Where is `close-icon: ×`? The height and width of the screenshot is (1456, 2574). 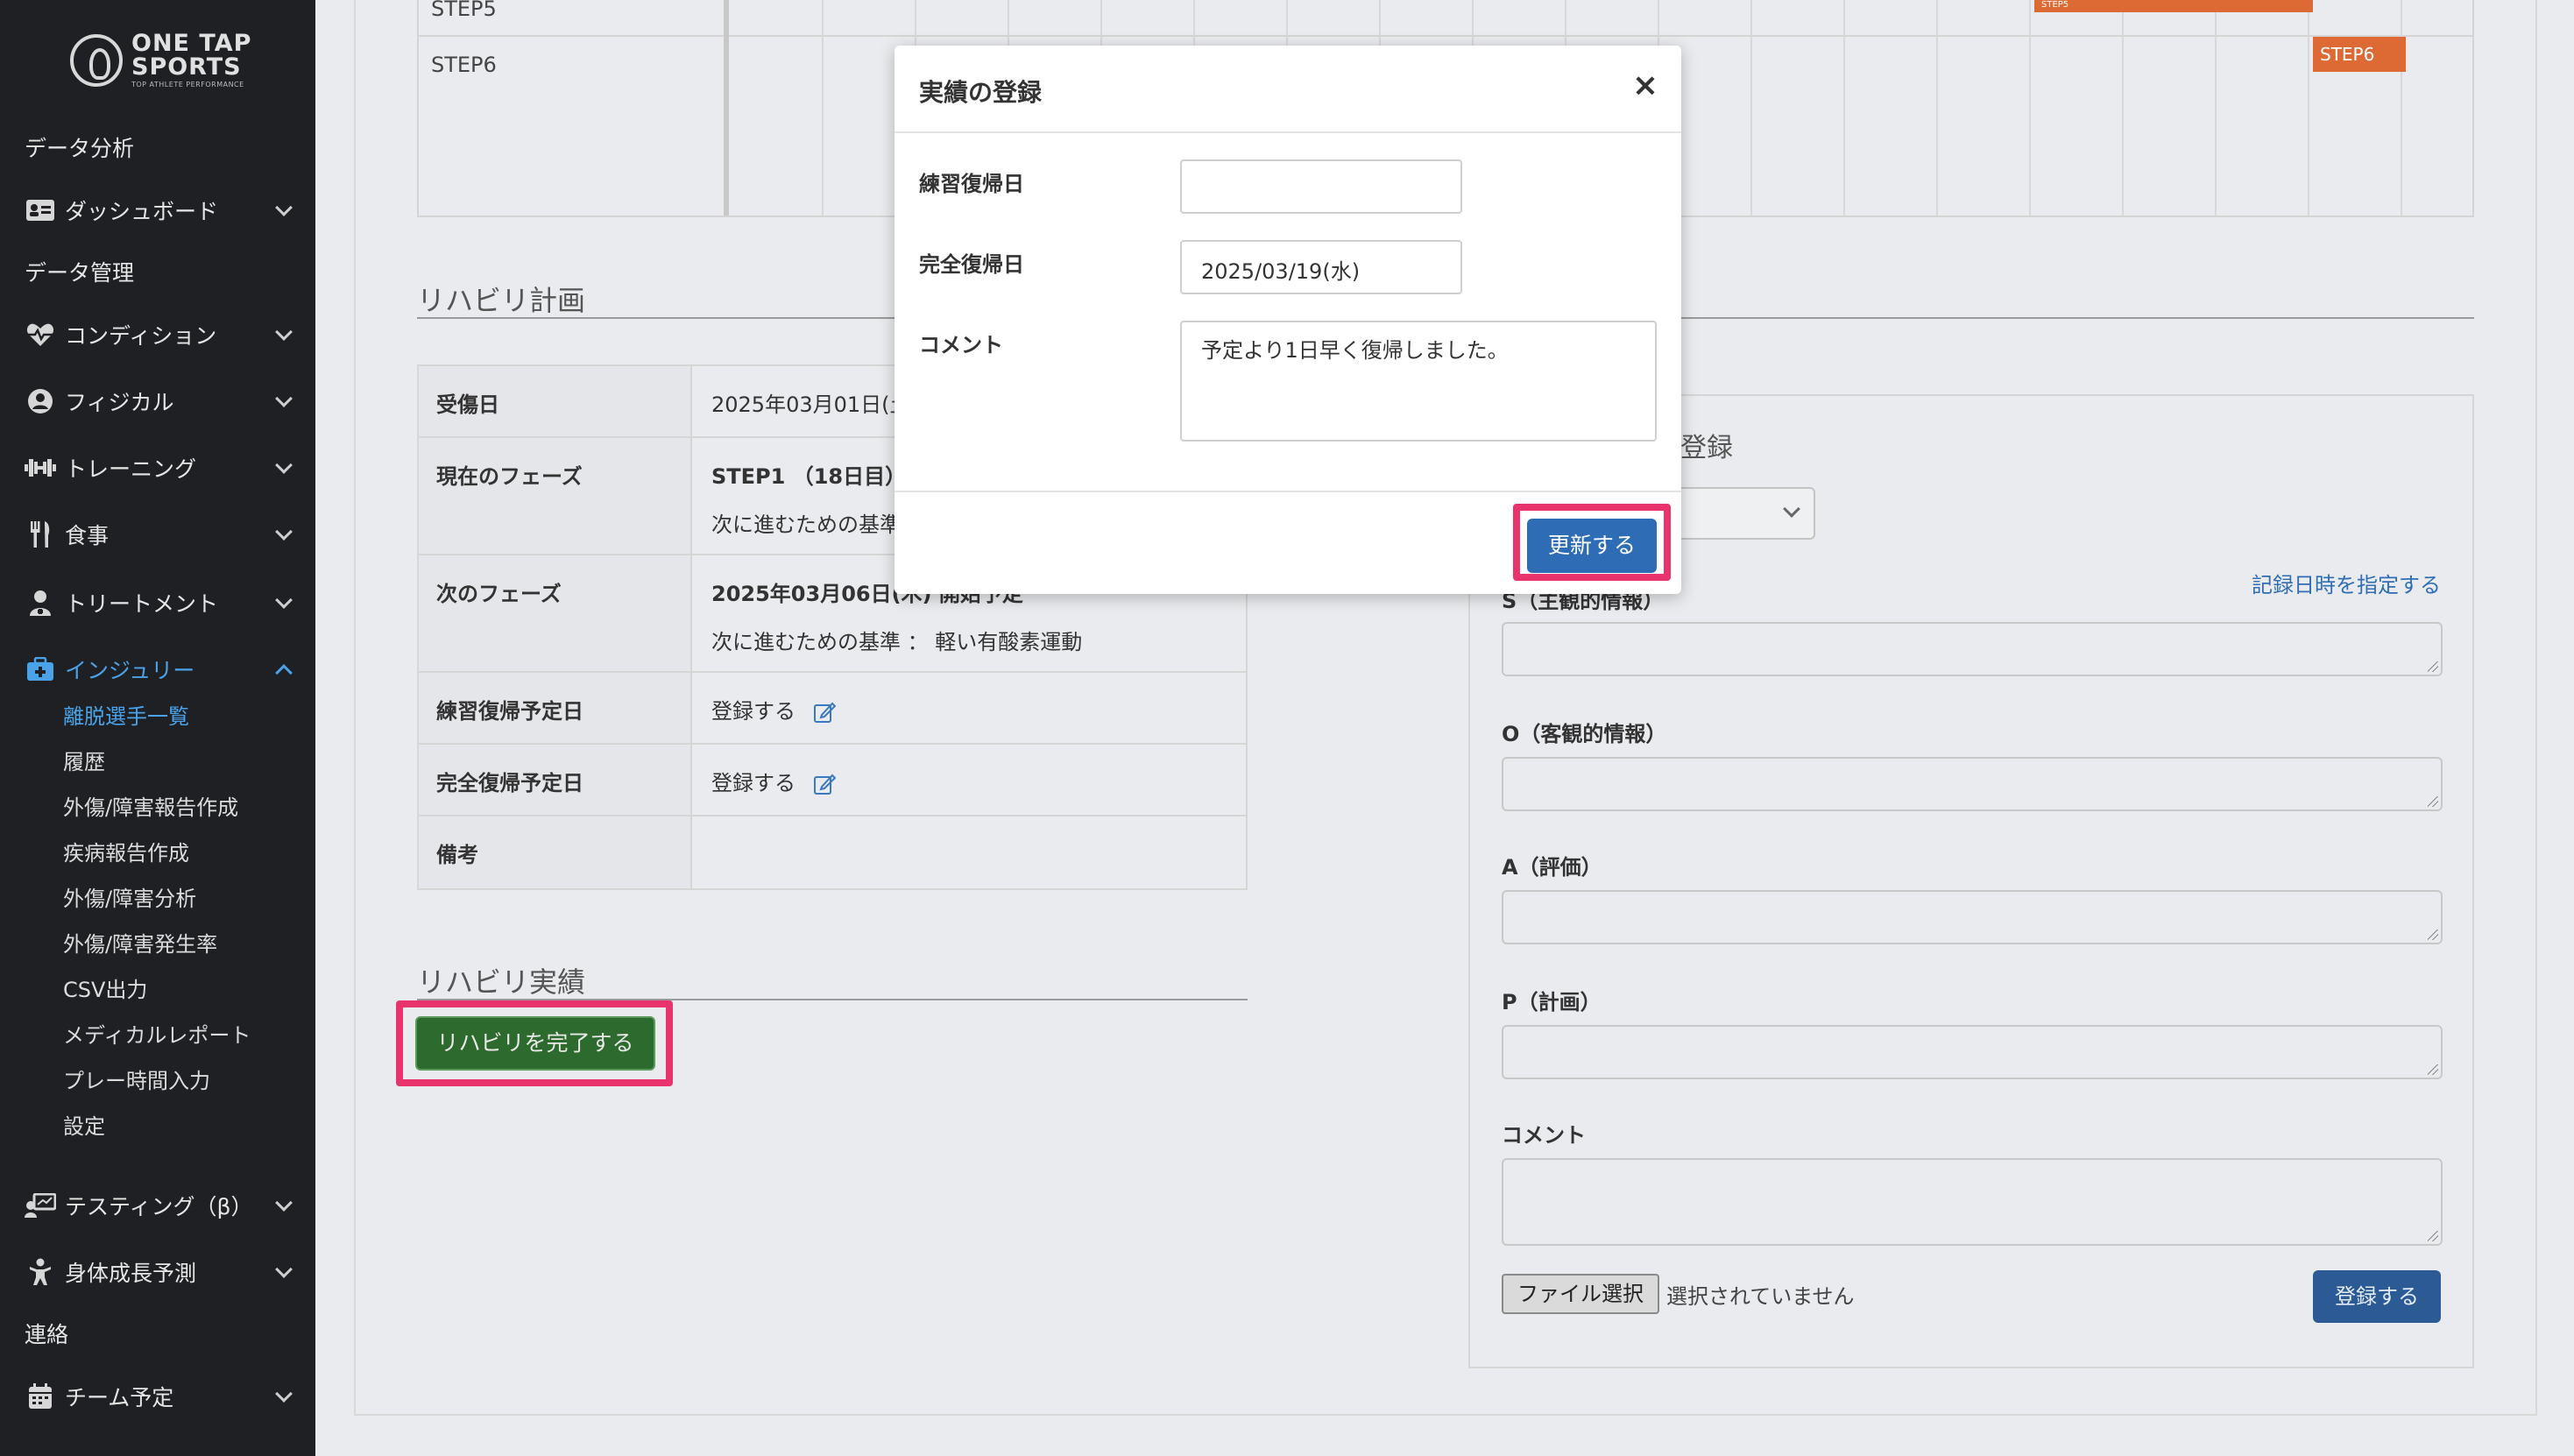 close-icon: × is located at coordinates (1645, 86).